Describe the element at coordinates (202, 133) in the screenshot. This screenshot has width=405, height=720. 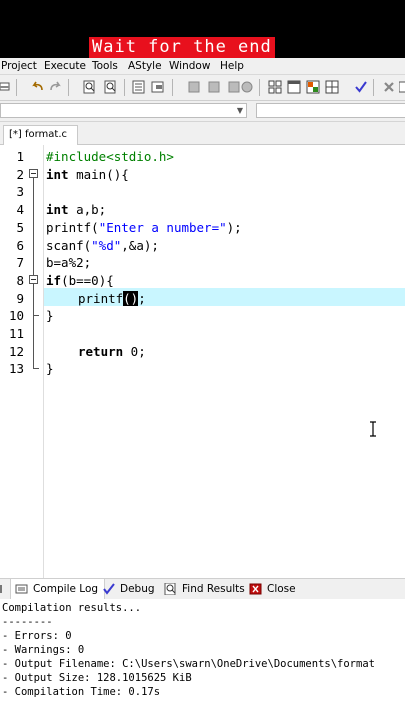
I see `editor-tab-strip: [*] format.c` at that location.